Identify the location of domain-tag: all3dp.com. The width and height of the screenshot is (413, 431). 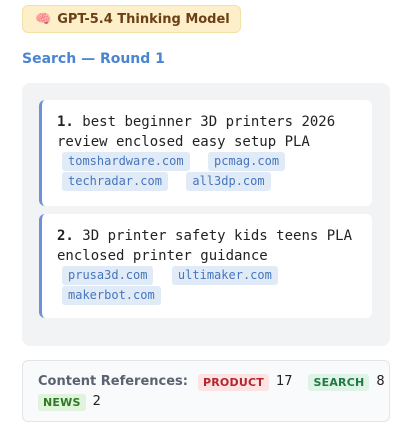
(228, 181).